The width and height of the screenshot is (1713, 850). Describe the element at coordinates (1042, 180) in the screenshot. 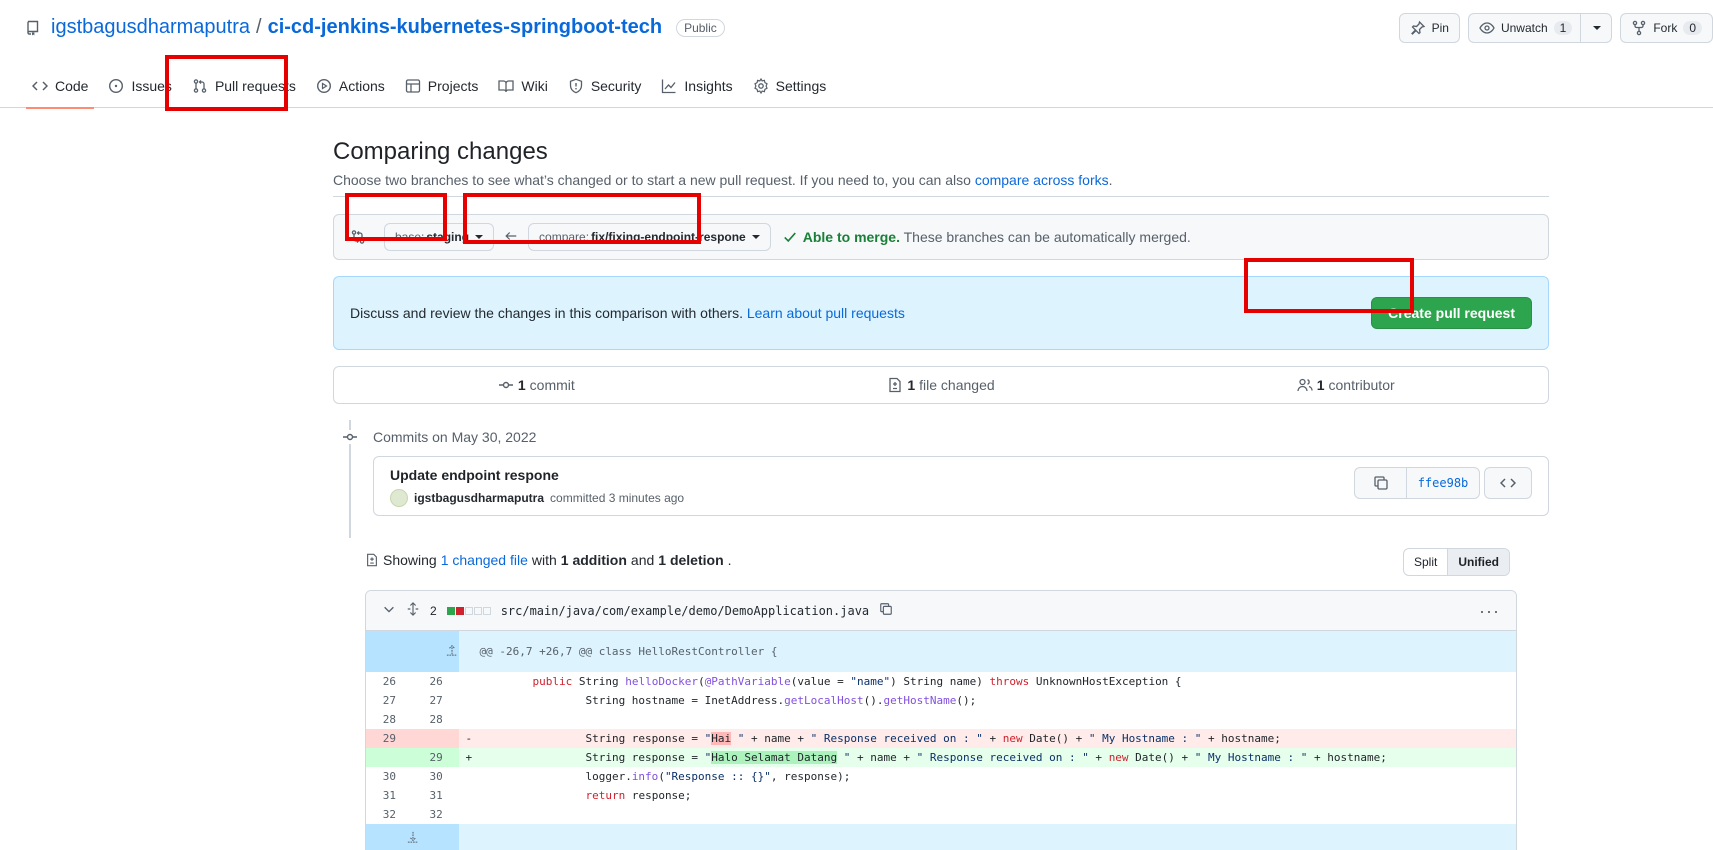

I see `compare-across-forks-link: compare across forks` at that location.